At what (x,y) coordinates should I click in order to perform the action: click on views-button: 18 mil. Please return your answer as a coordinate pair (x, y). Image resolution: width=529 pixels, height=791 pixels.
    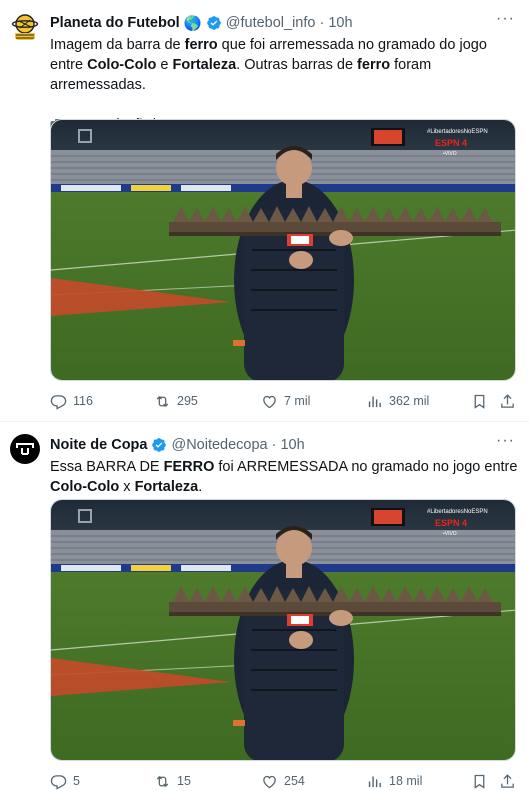
    Looking at the image, I should click on (394, 781).